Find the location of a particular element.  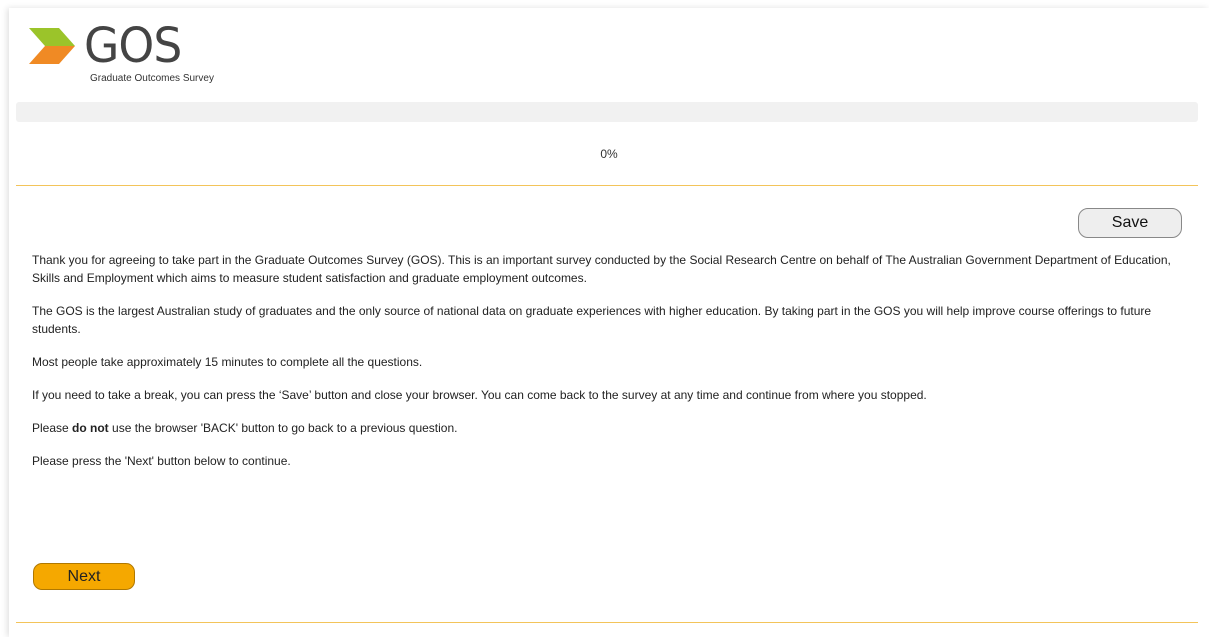

save-button: Save is located at coordinates (1130, 223).